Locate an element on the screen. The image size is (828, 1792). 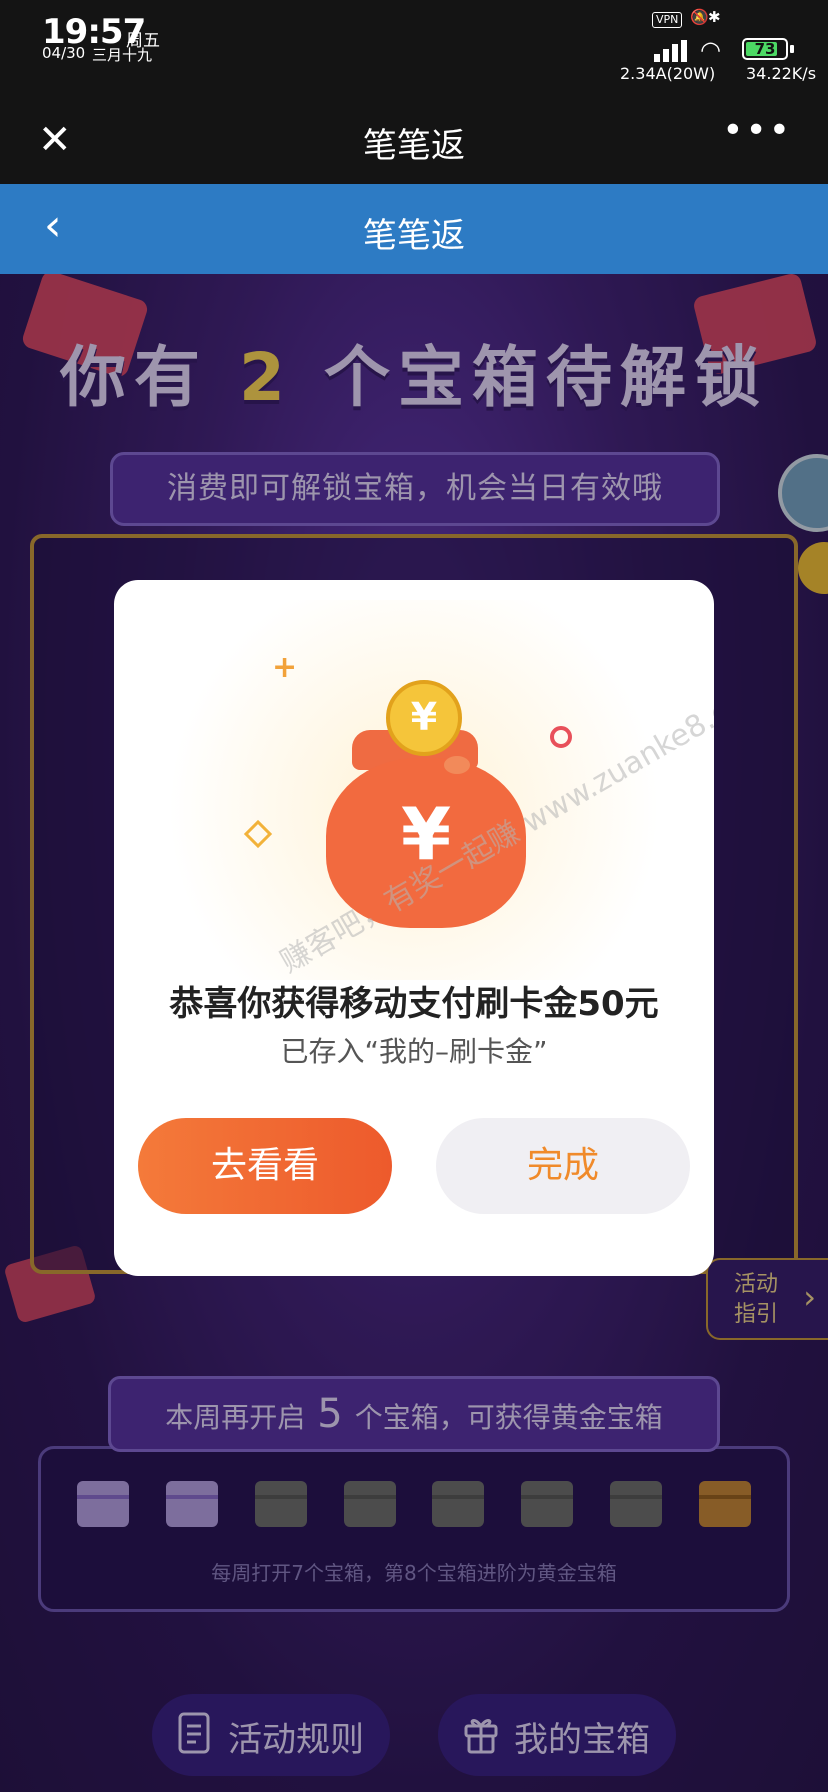
sparkle-ring-icon is located at coordinates (561, 737).